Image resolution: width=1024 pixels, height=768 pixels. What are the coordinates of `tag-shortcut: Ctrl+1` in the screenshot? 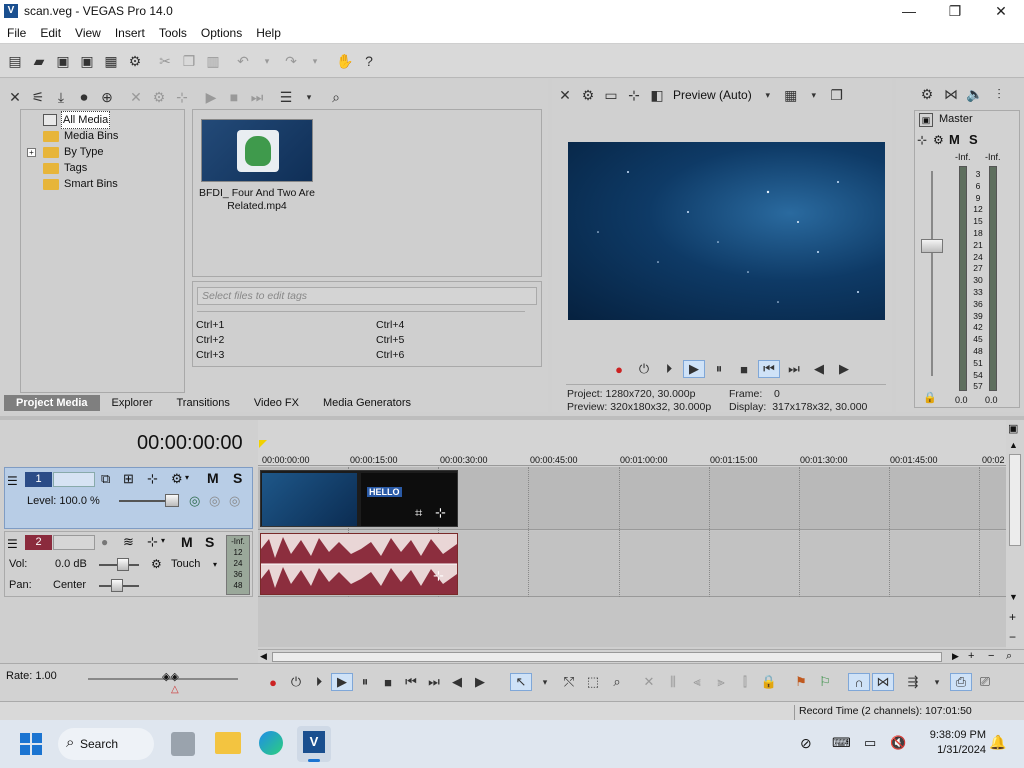 It's located at (210, 325).